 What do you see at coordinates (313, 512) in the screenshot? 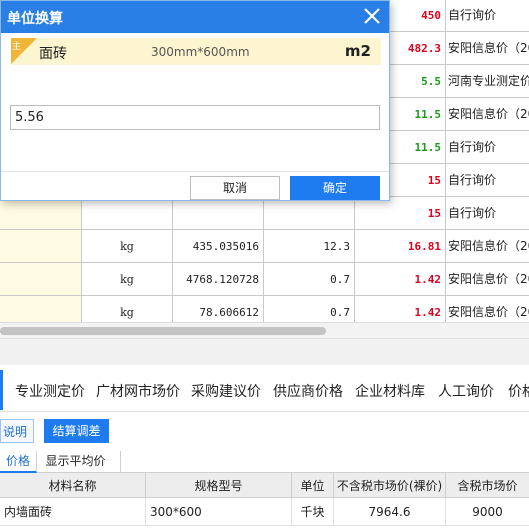
I see `table-cell-unit: 千块` at bounding box center [313, 512].